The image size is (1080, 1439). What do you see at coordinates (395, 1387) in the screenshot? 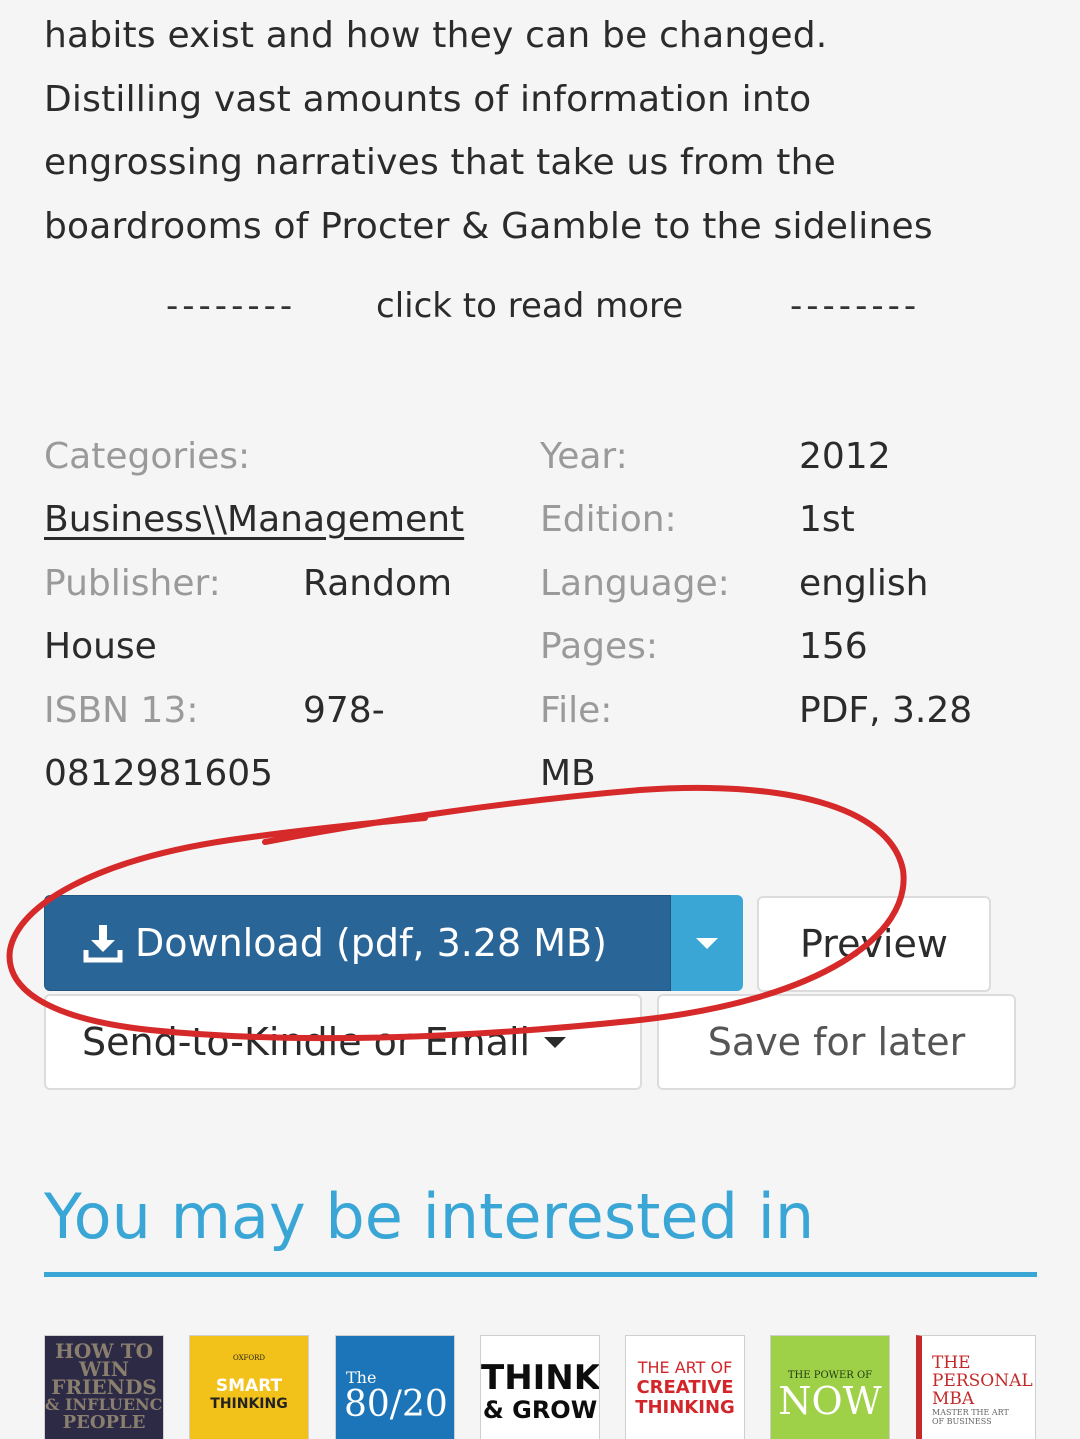
I see `book-cover: The 80/20` at bounding box center [395, 1387].